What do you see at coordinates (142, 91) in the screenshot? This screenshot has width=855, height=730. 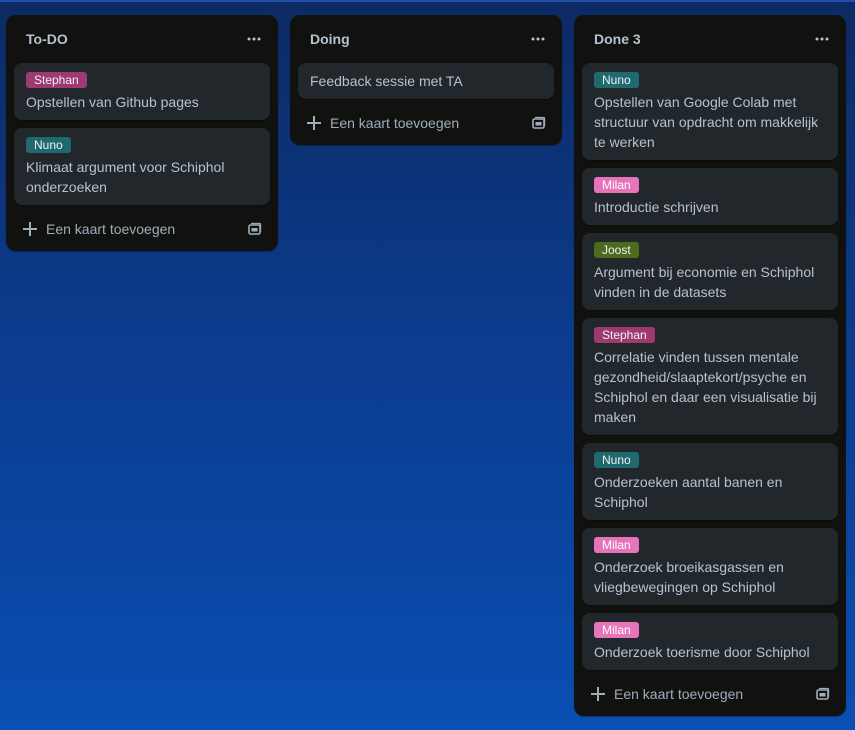 I see `card: Stephan Opstellen van Github pages` at bounding box center [142, 91].